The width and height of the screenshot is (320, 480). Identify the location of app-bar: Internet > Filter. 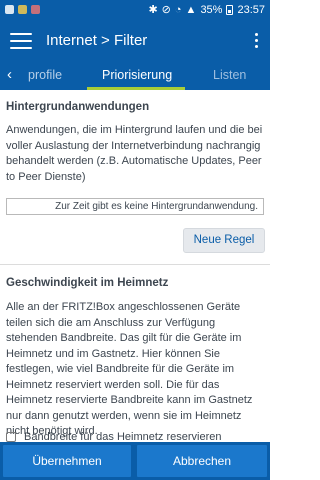
(135, 40).